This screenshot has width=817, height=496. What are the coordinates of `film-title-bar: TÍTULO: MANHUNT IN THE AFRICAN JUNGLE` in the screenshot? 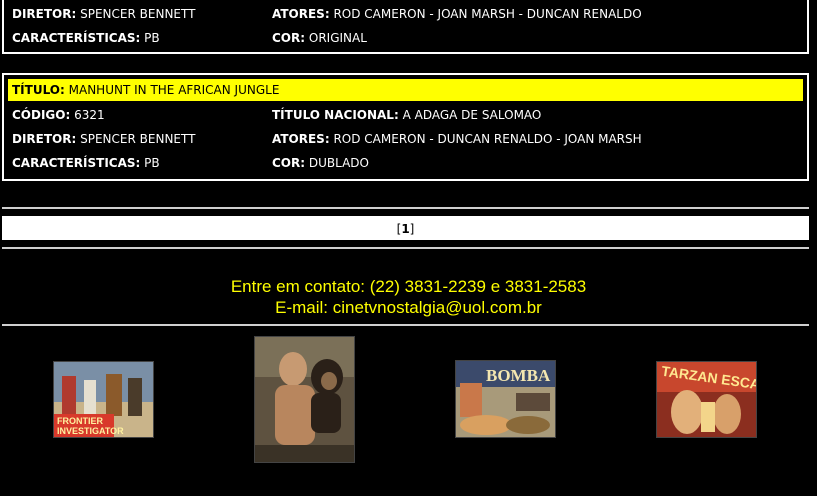 It's located at (405, 90).